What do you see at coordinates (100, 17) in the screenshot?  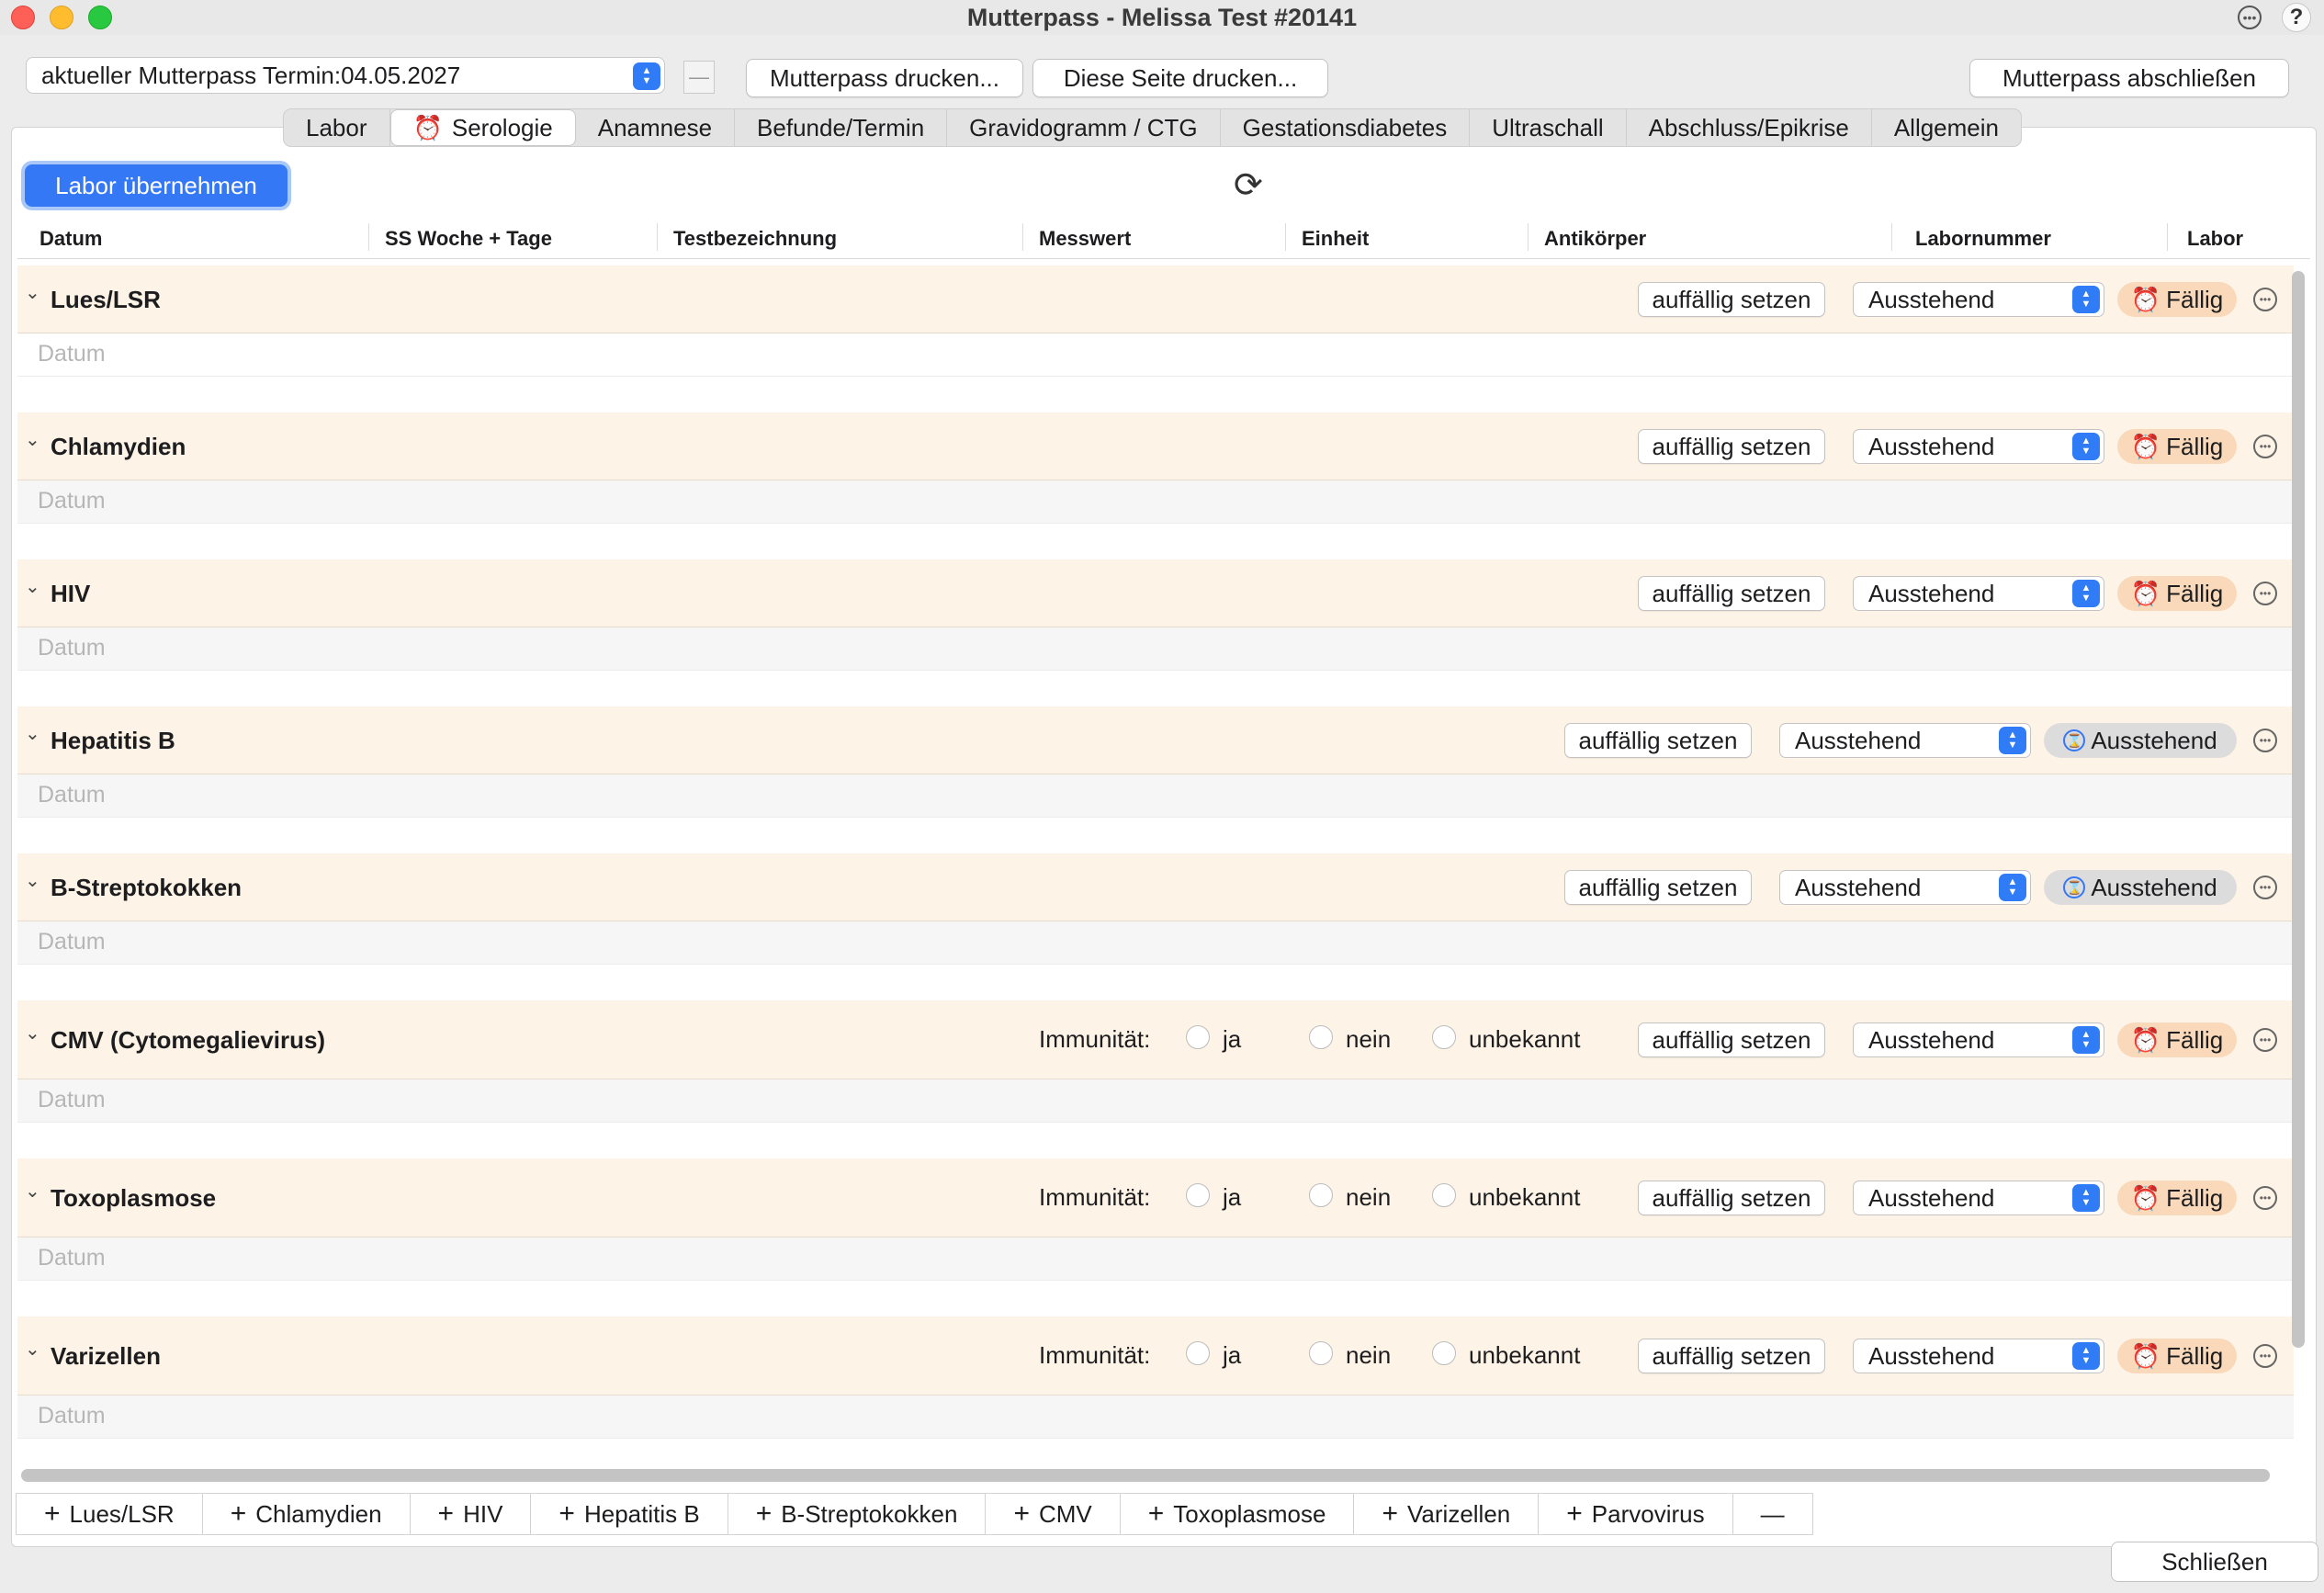 I see `zoom-window-button` at bounding box center [100, 17].